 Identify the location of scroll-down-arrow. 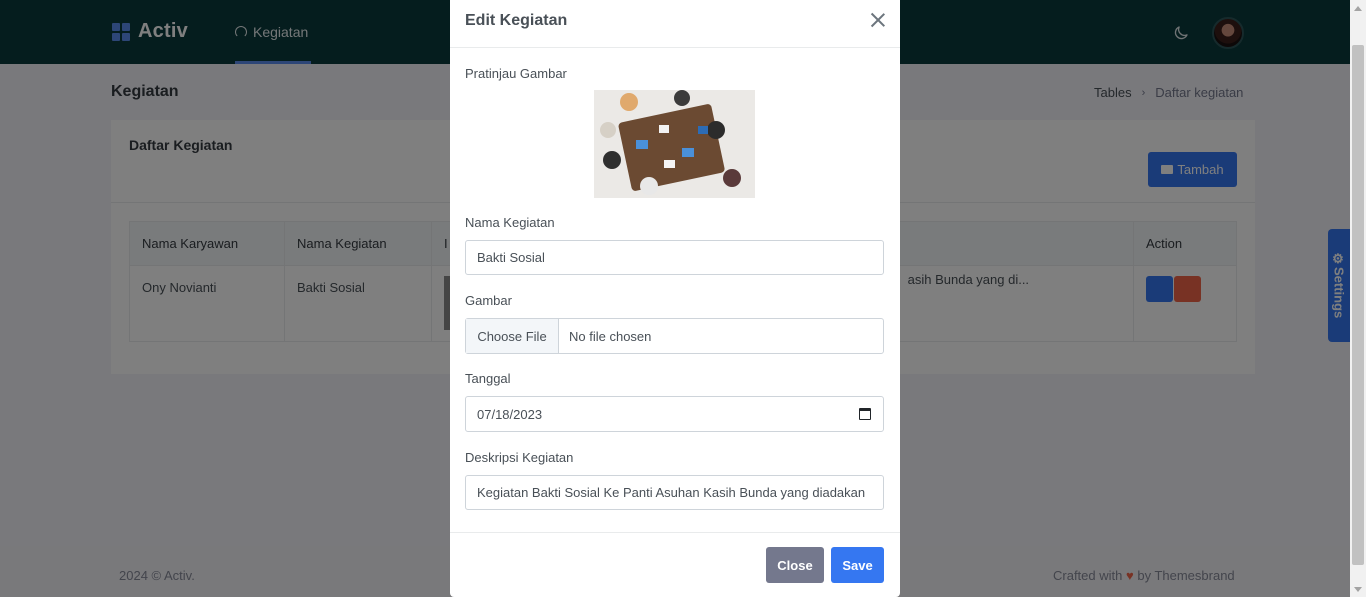
(1358, 589).